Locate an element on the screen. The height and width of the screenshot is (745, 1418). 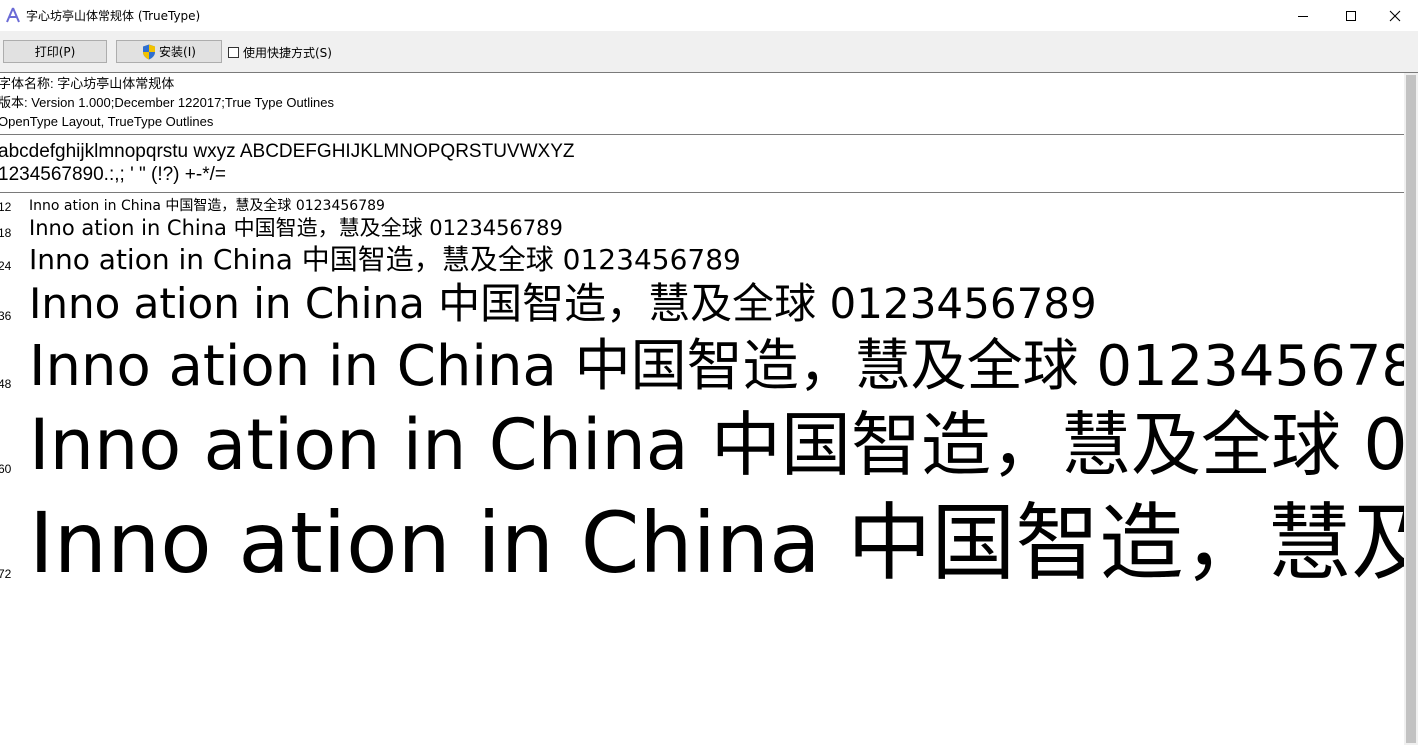
uac-shield-icon is located at coordinates (149, 51).